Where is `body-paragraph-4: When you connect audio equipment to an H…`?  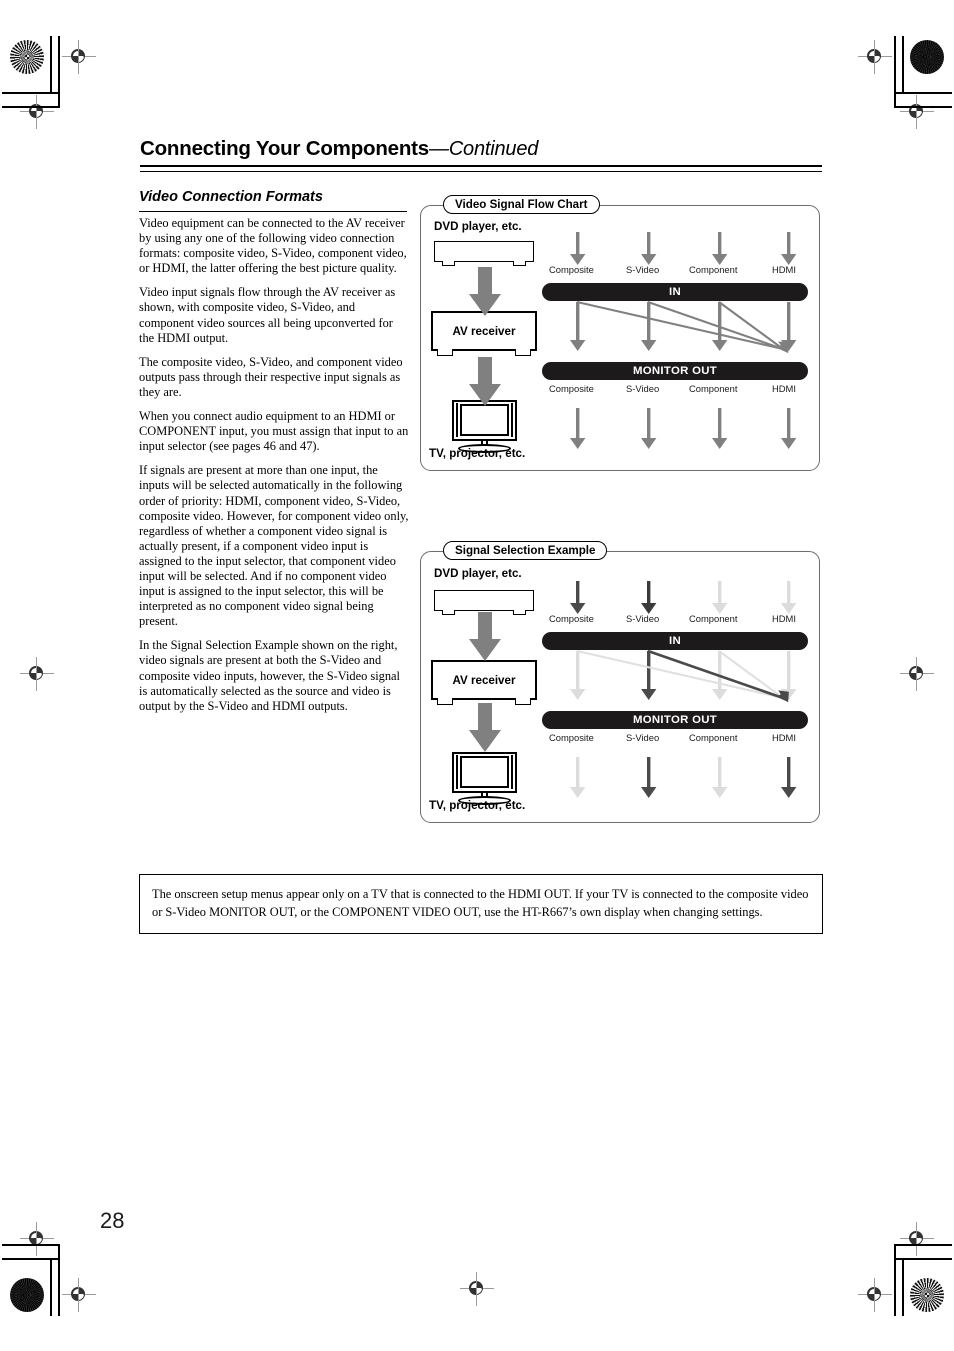 body-paragraph-4: When you connect audio equipment to an H… is located at coordinates (274, 431).